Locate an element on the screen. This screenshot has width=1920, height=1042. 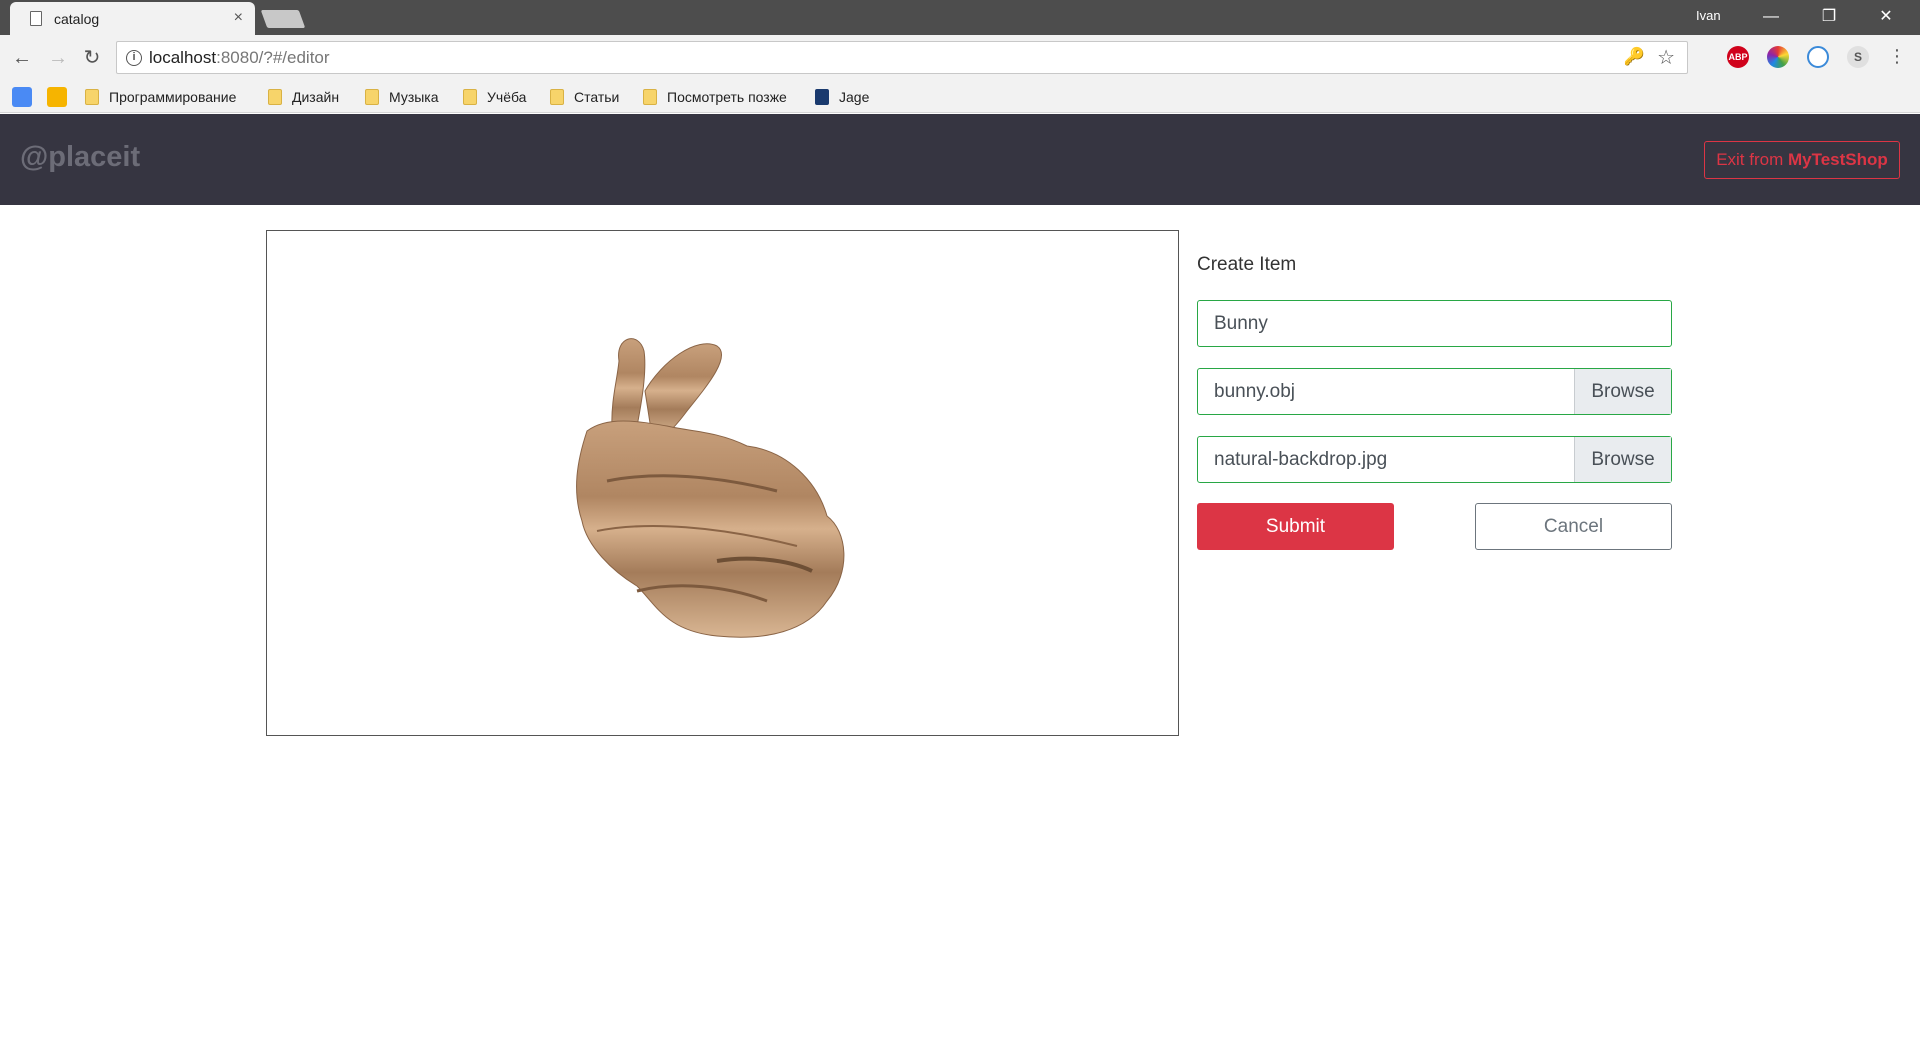
info-icon: i is located at coordinates (134, 58).